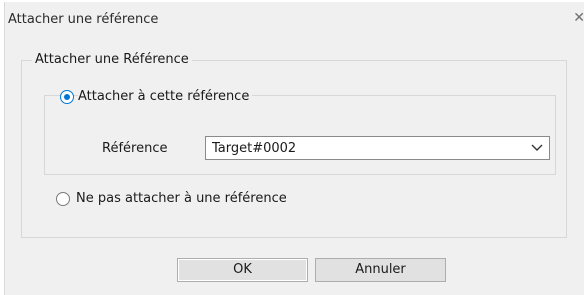 This screenshot has height=295, width=584. What do you see at coordinates (242, 270) in the screenshot?
I see `ok-button: OK` at bounding box center [242, 270].